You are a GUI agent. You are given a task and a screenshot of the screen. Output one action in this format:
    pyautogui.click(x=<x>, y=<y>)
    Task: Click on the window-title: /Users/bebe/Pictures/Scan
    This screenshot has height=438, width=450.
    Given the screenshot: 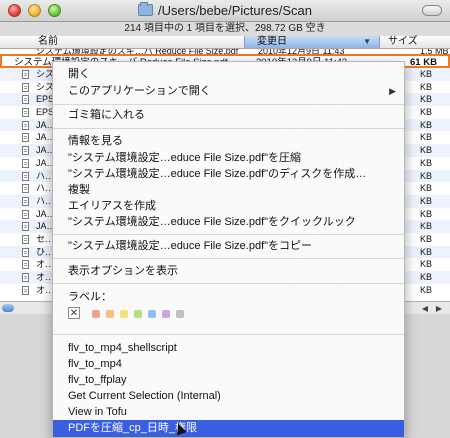 What is the action you would take?
    pyautogui.click(x=225, y=10)
    